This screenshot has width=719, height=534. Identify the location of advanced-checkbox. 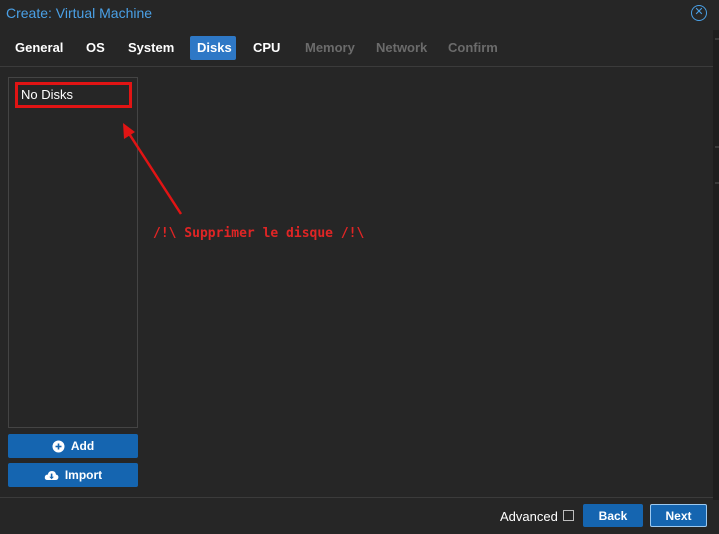
(568, 515).